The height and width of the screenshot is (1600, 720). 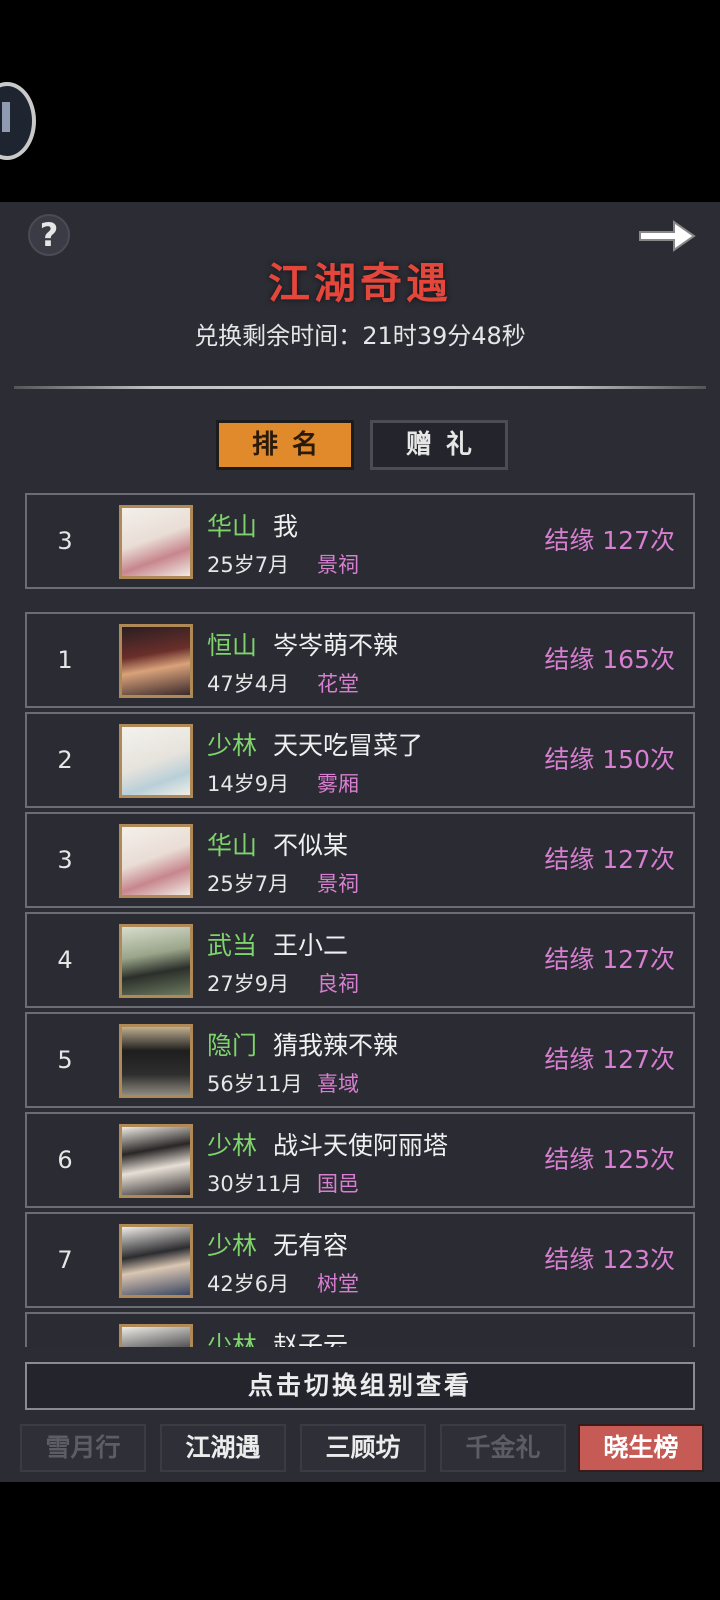 What do you see at coordinates (223, 1448) in the screenshot?
I see `bottom-tab-jianghuyu: 江湖遇` at bounding box center [223, 1448].